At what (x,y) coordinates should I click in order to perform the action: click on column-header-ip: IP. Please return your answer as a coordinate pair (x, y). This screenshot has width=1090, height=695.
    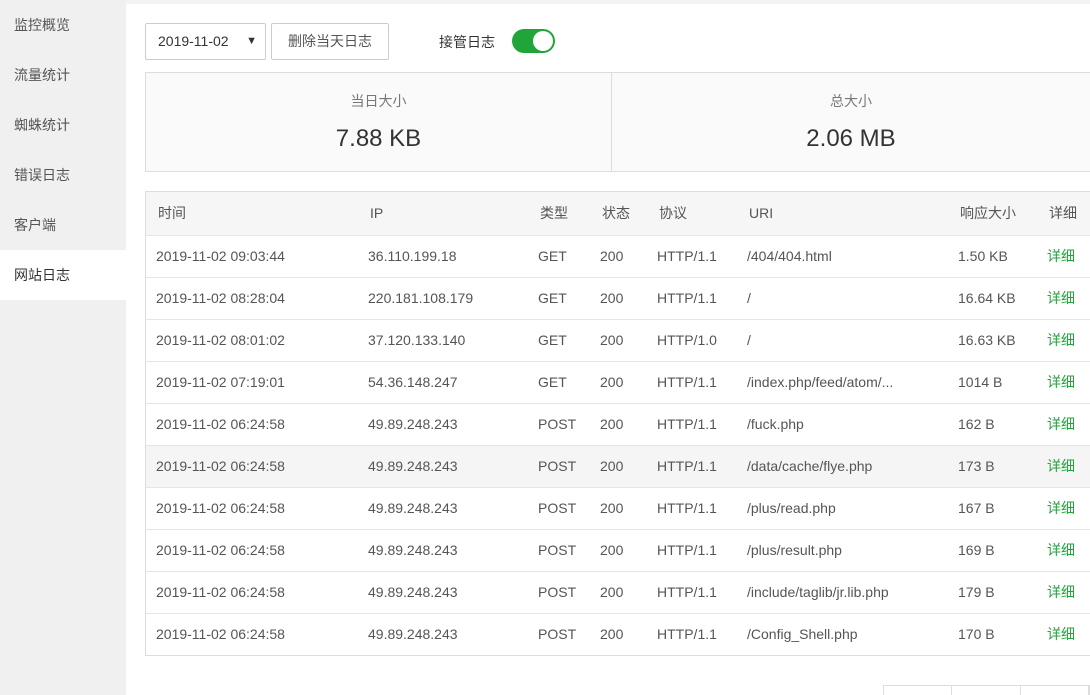
    Looking at the image, I should click on (443, 213).